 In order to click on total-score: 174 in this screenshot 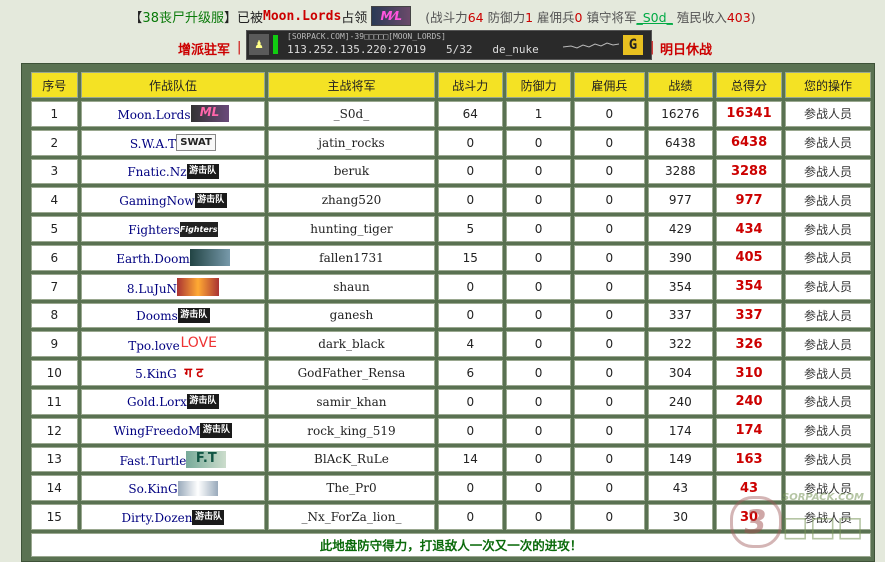, I will do `click(749, 430)`.